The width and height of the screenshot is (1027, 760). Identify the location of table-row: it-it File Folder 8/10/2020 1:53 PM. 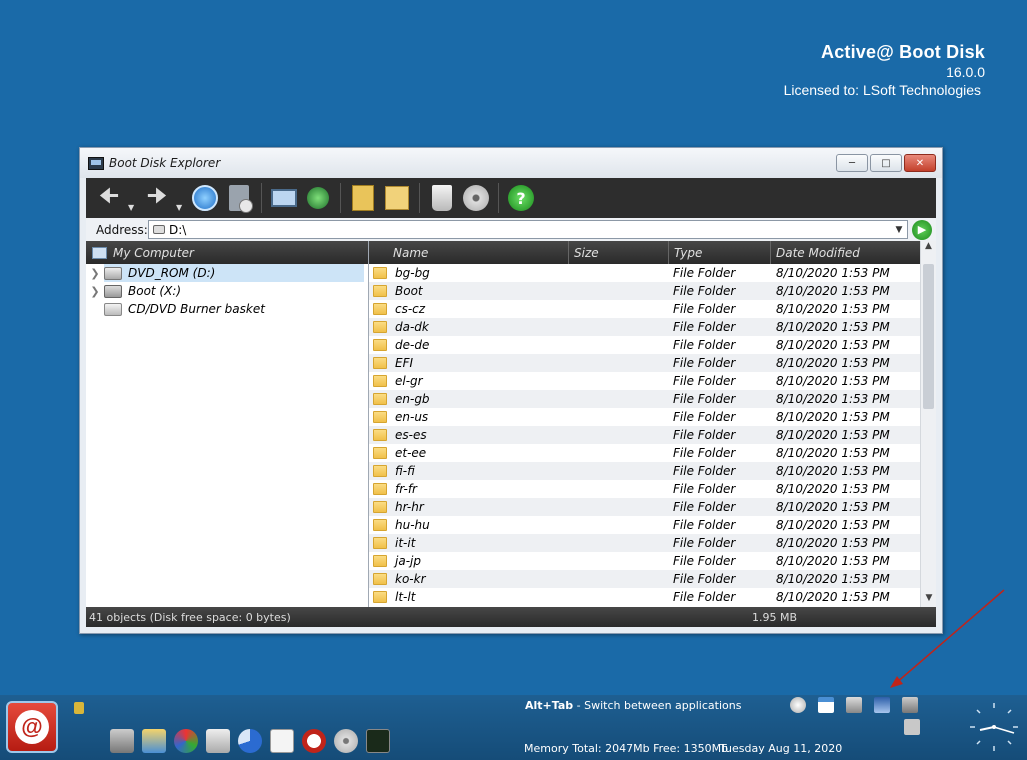
(644, 543).